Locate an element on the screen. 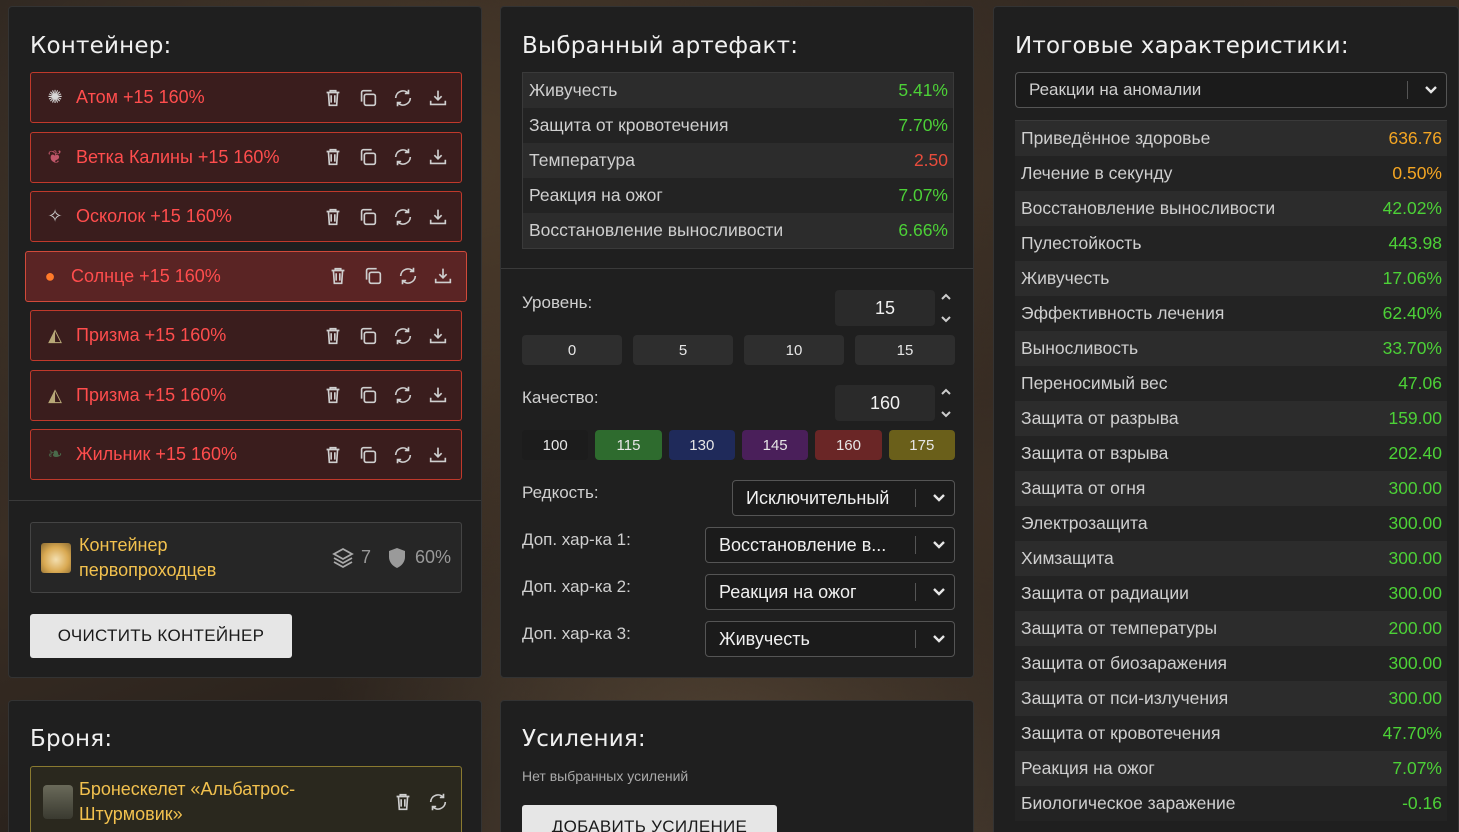  quality-preset-button: 130 is located at coordinates (701, 445).